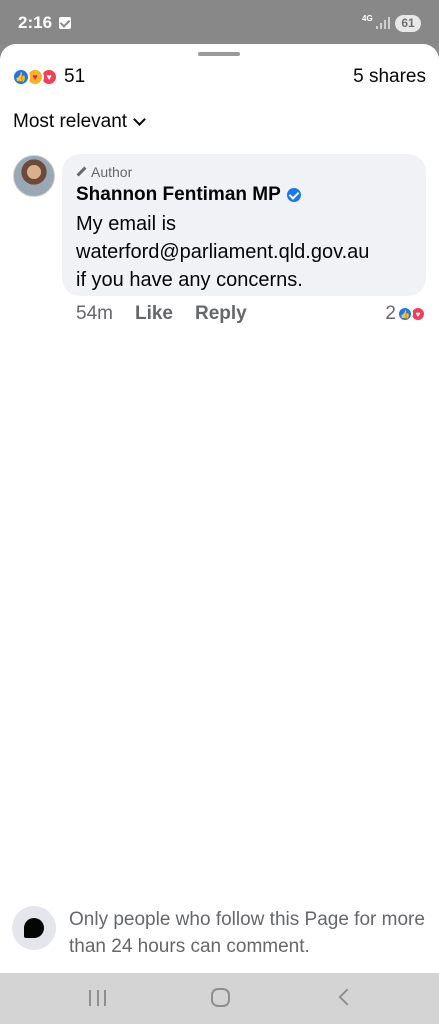 This screenshot has width=439, height=1024. Describe the element at coordinates (81, 172) in the screenshot. I see `pencil-icon` at that location.